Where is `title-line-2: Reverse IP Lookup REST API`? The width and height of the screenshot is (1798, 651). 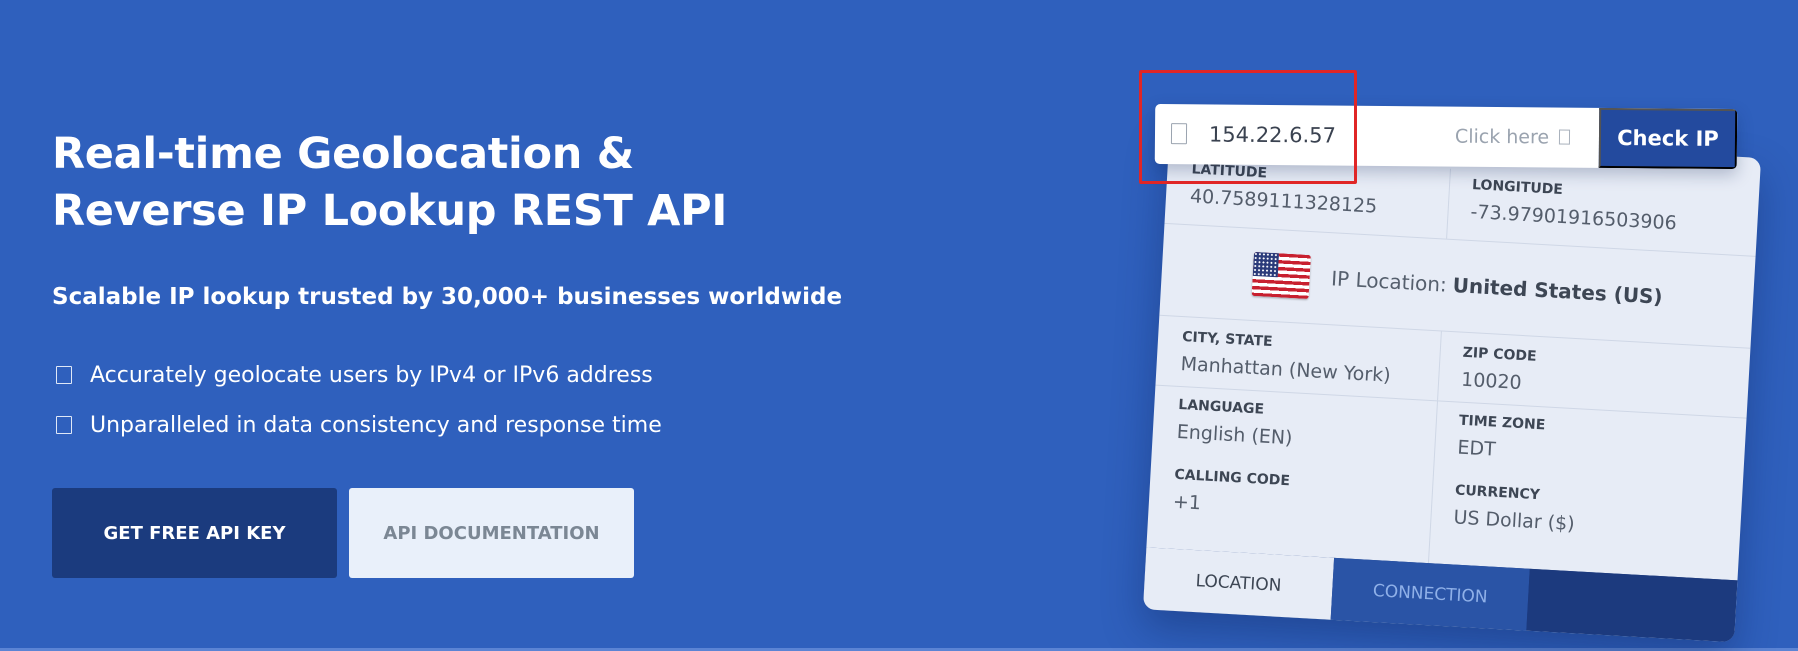
title-line-2: Reverse IP Lookup REST API is located at coordinates (390, 211).